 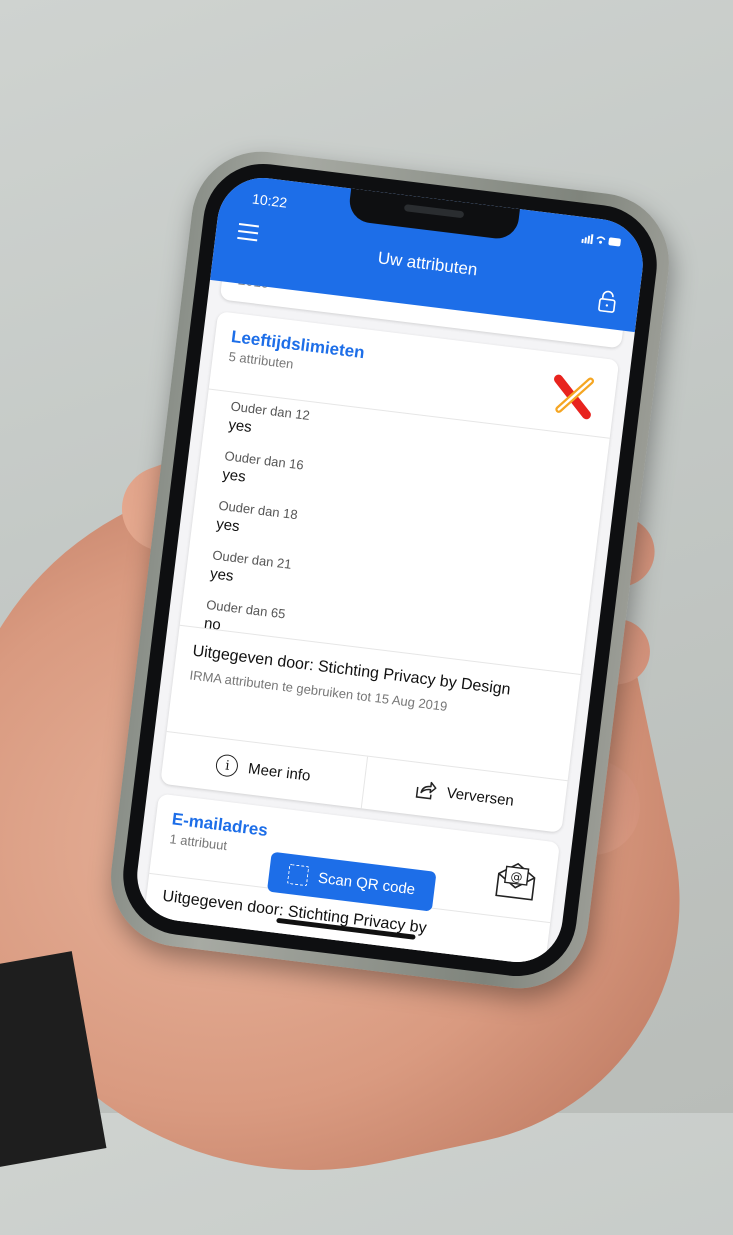 What do you see at coordinates (426, 790) in the screenshot?
I see `refresh-icon` at bounding box center [426, 790].